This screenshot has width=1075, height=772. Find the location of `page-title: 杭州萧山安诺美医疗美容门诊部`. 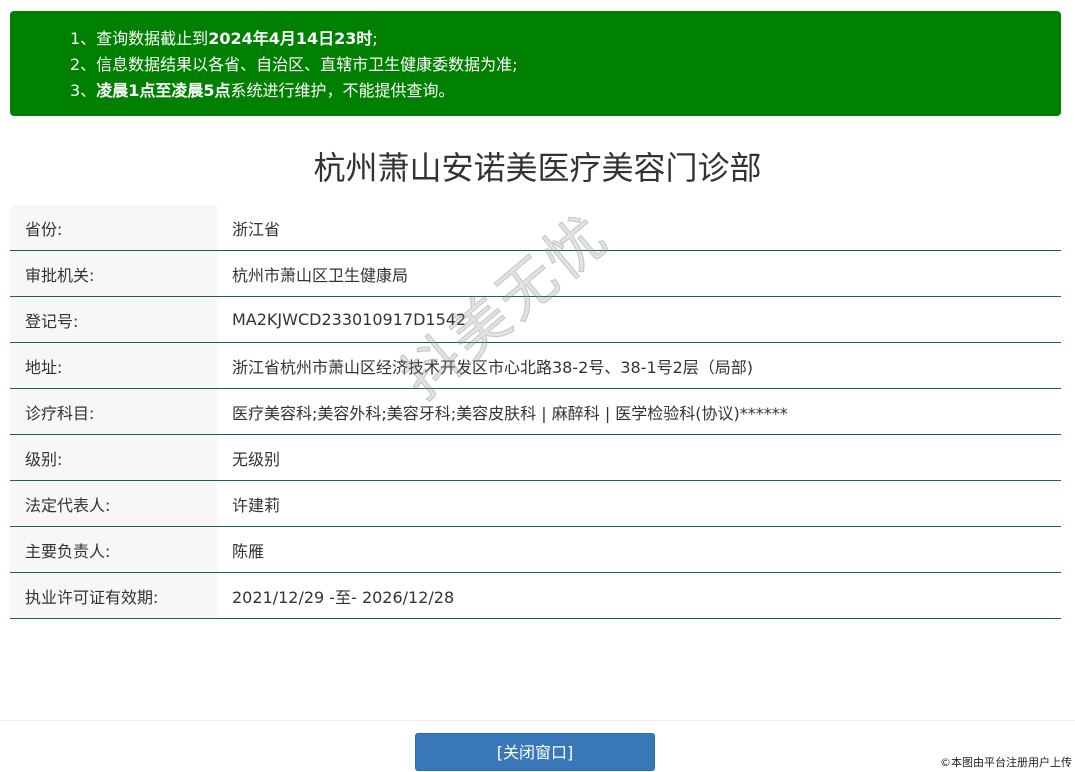

page-title: 杭州萧山安诺美医疗美容门诊部 is located at coordinates (537, 168).